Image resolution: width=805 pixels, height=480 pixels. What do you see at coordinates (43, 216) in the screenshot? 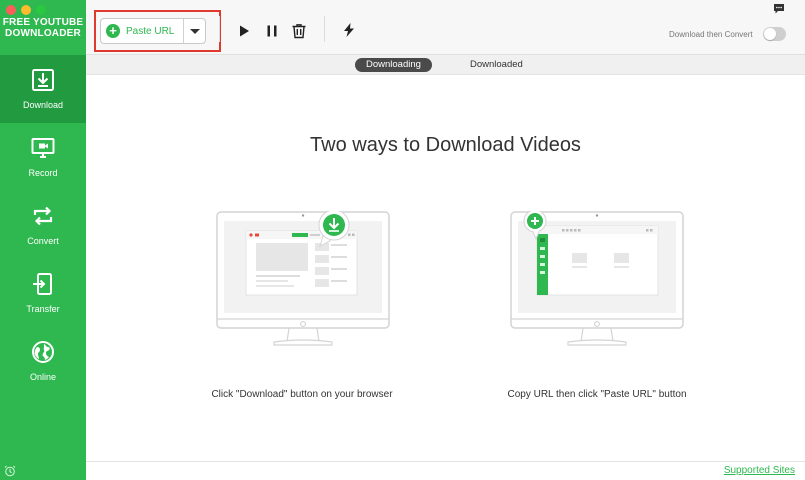
I see `convert-icon` at bounding box center [43, 216].